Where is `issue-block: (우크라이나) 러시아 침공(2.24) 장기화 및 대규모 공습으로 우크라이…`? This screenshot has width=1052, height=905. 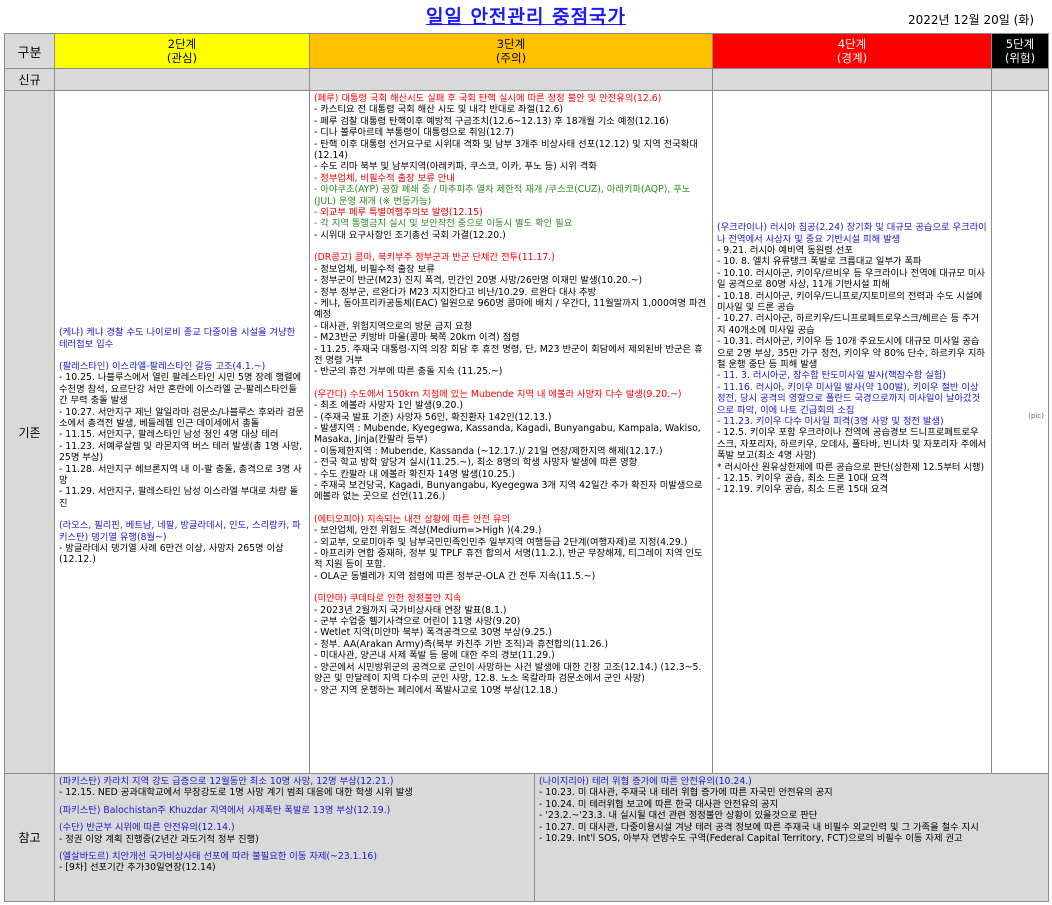
issue-block: (우크라이나) 러시아 침공(2.24) 장기화 및 대규모 공습으로 우크라이… is located at coordinates (852, 359).